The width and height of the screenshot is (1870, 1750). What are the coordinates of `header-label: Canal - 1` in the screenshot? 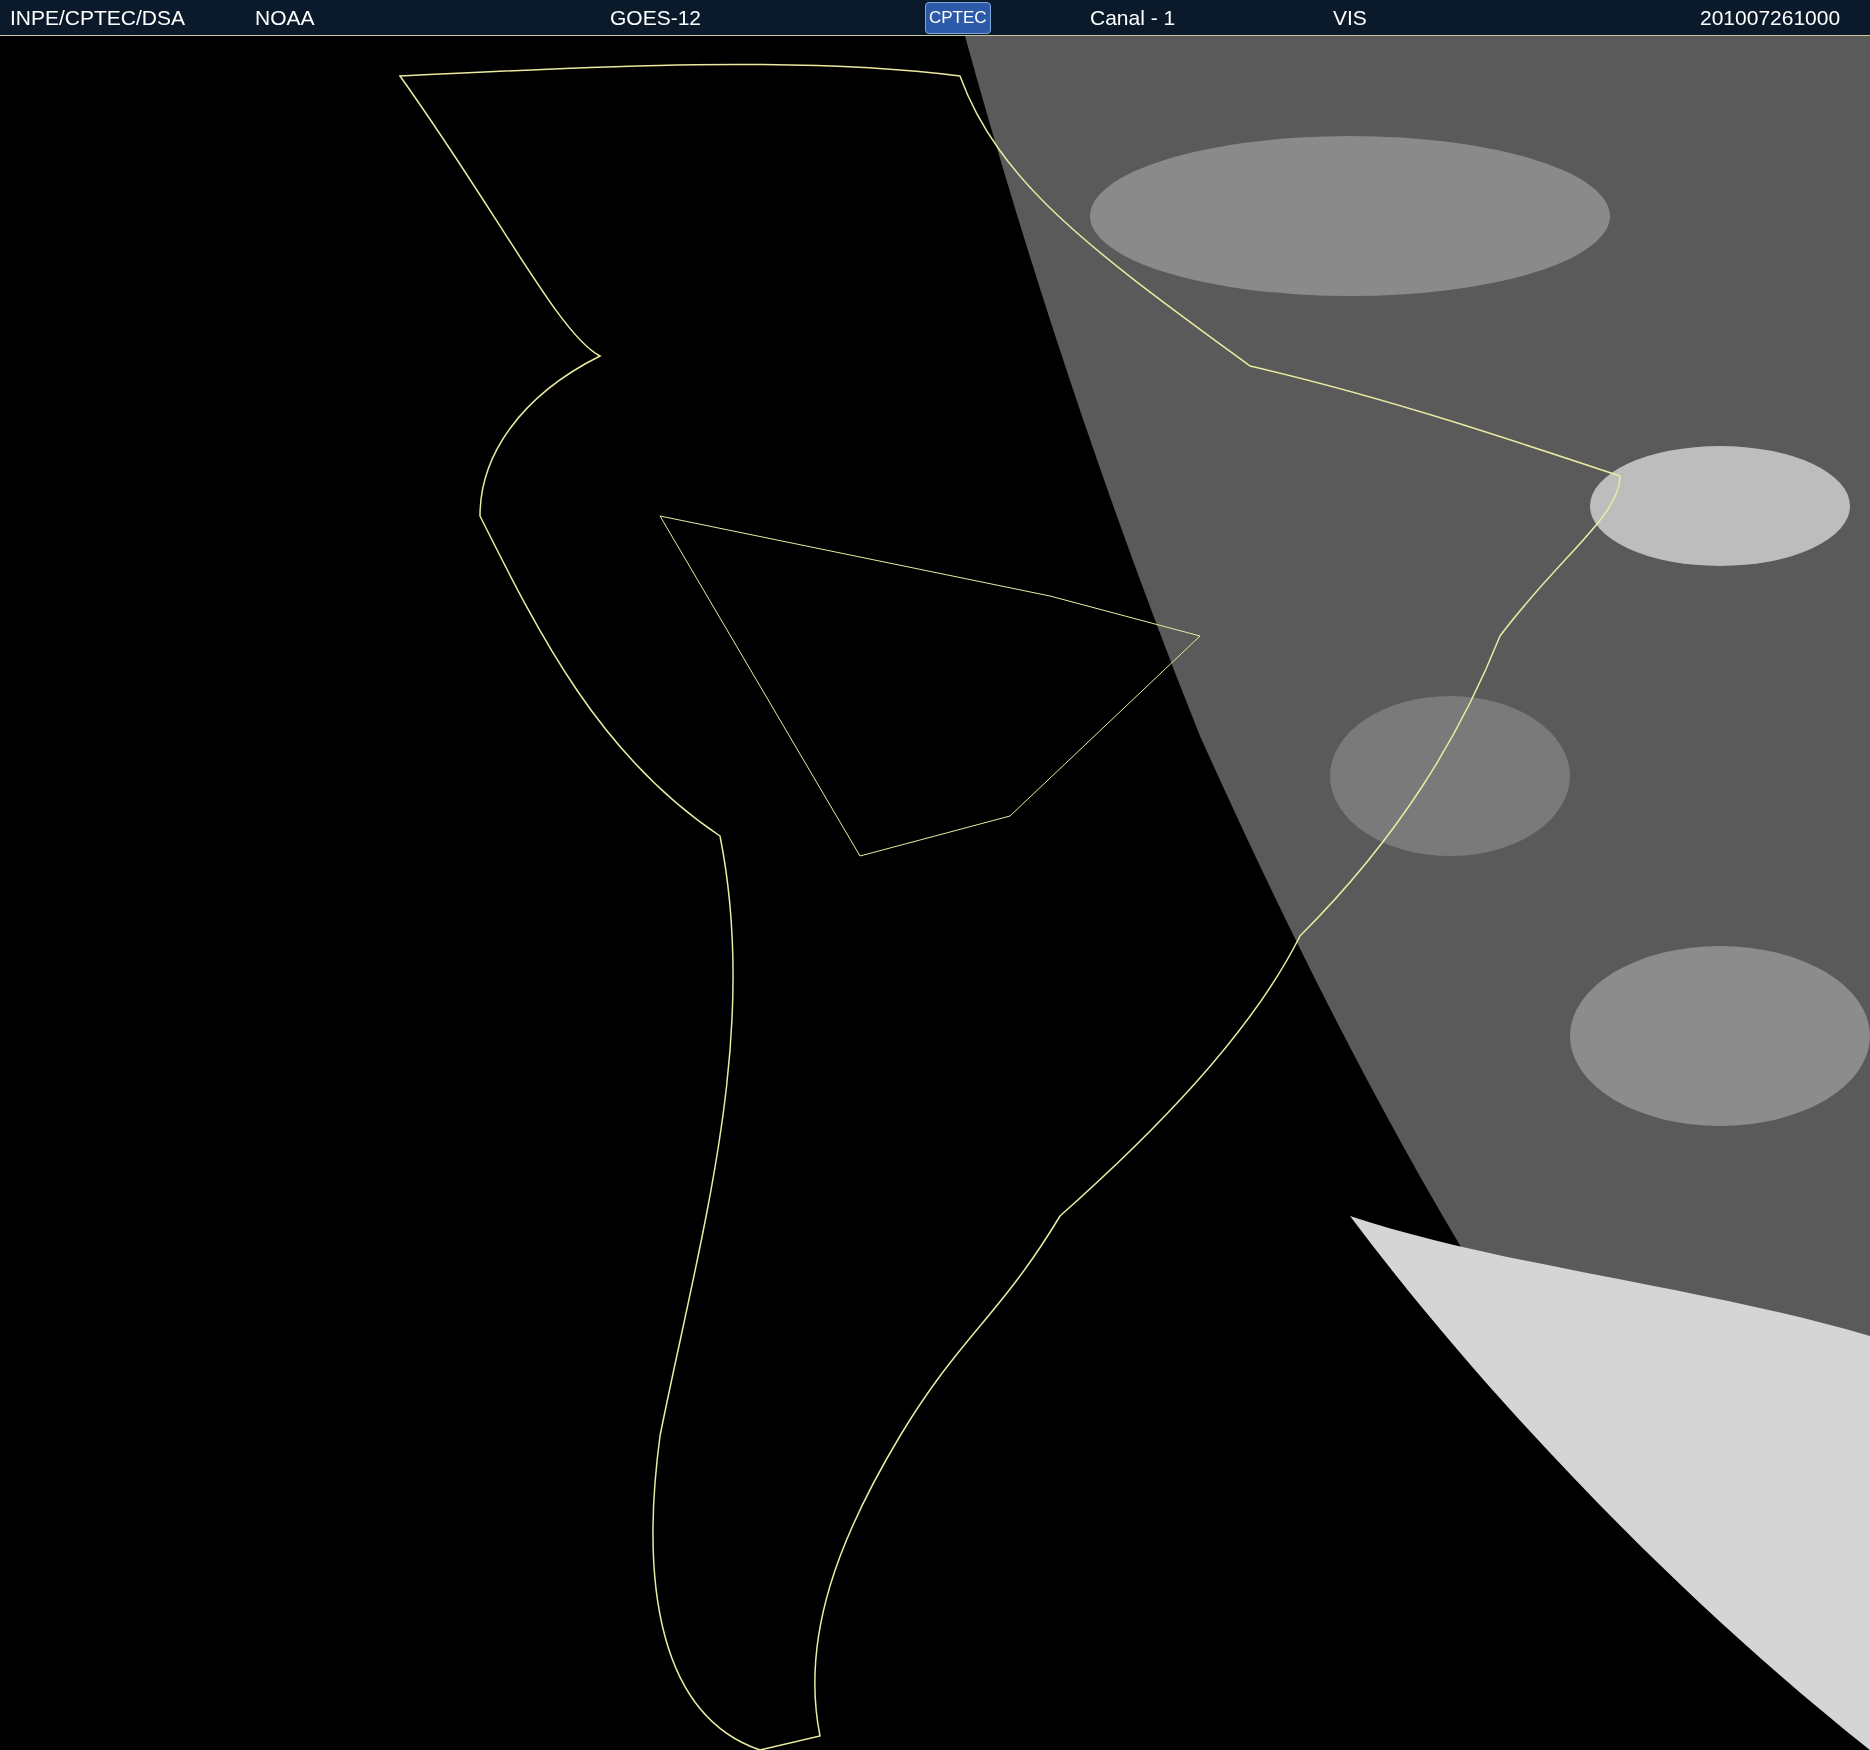 It's located at (1133, 17).